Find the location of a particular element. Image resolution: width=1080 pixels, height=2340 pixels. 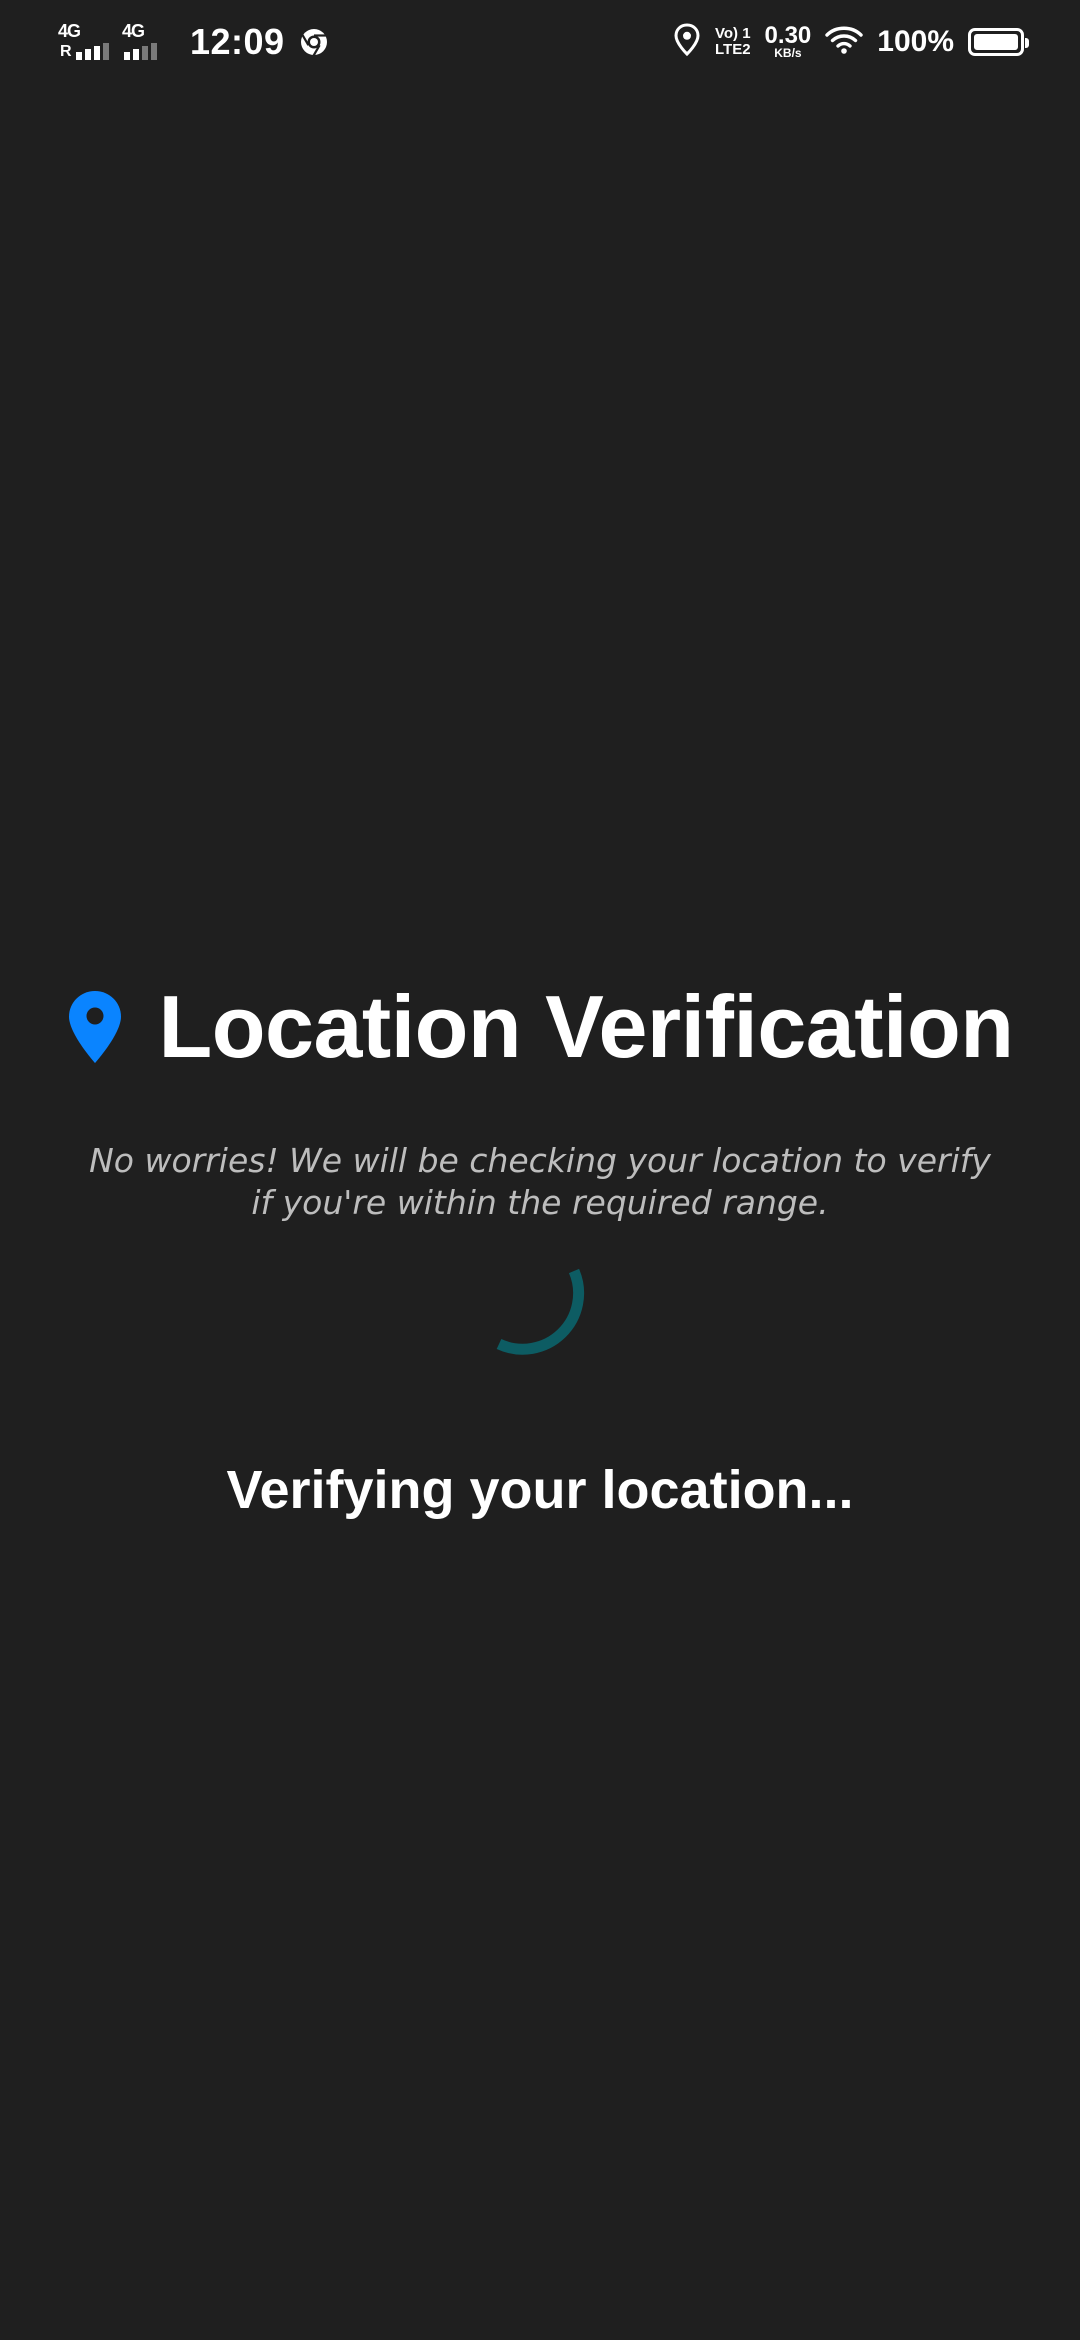

location-pin-icon is located at coordinates (95, 1027).